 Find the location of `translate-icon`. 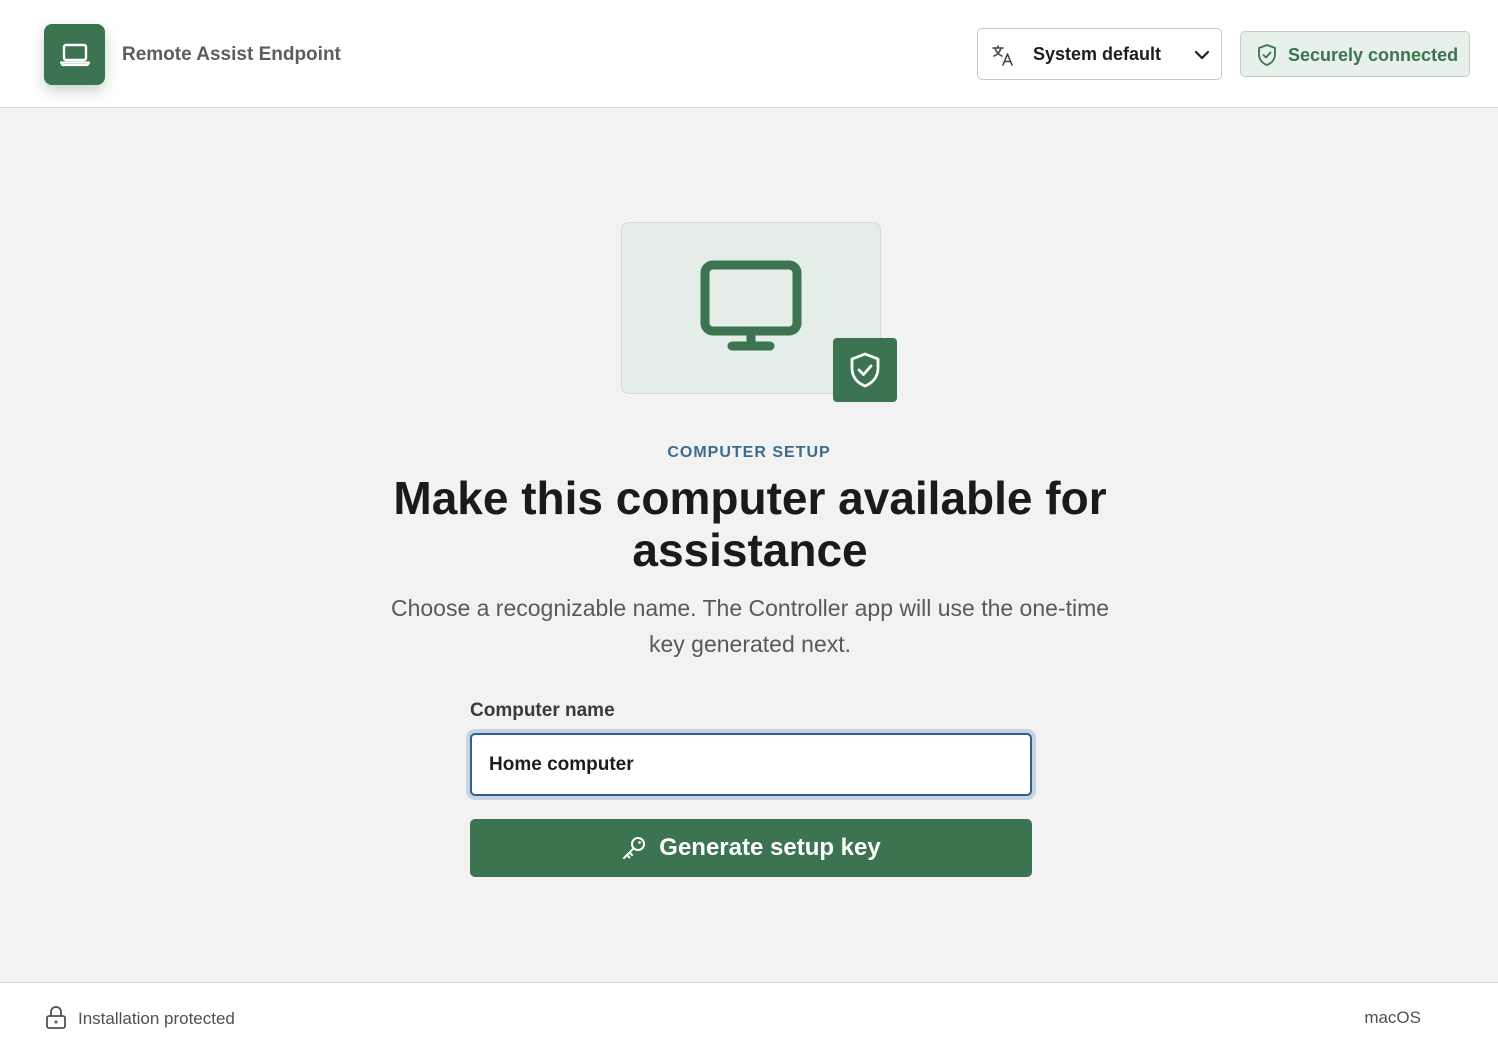

translate-icon is located at coordinates (1002, 55).